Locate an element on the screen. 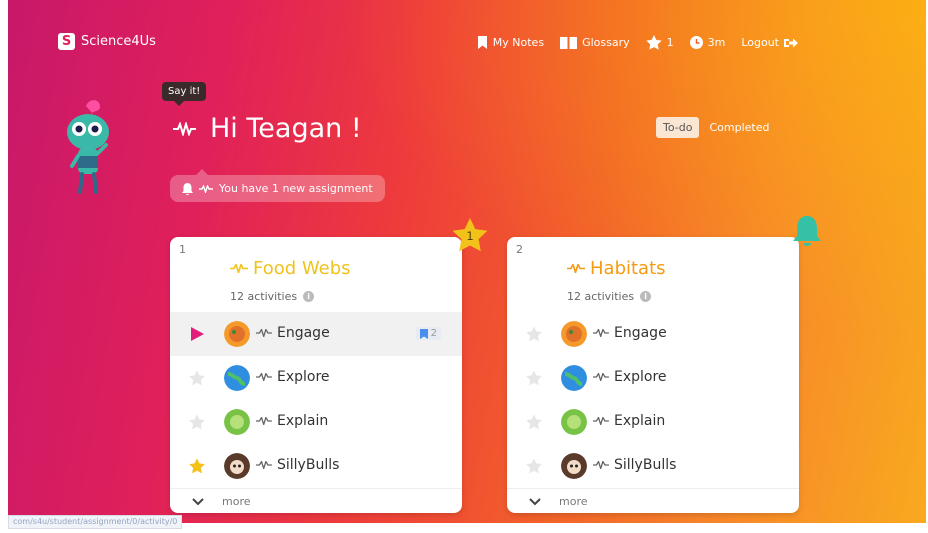  glossary-link: Glossary is located at coordinates (595, 42).